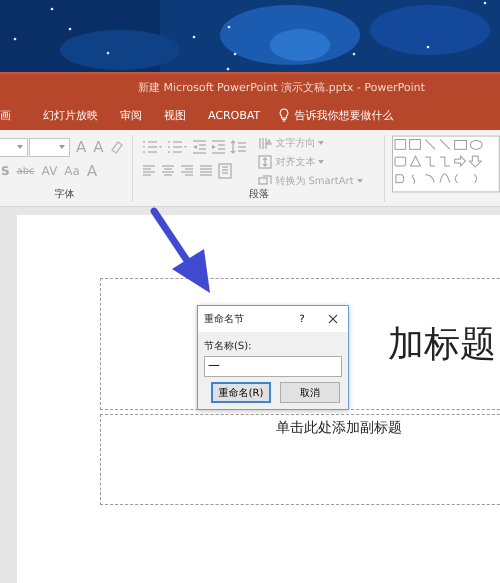  What do you see at coordinates (131, 115) in the screenshot?
I see `ribbon-tab: 审阅` at bounding box center [131, 115].